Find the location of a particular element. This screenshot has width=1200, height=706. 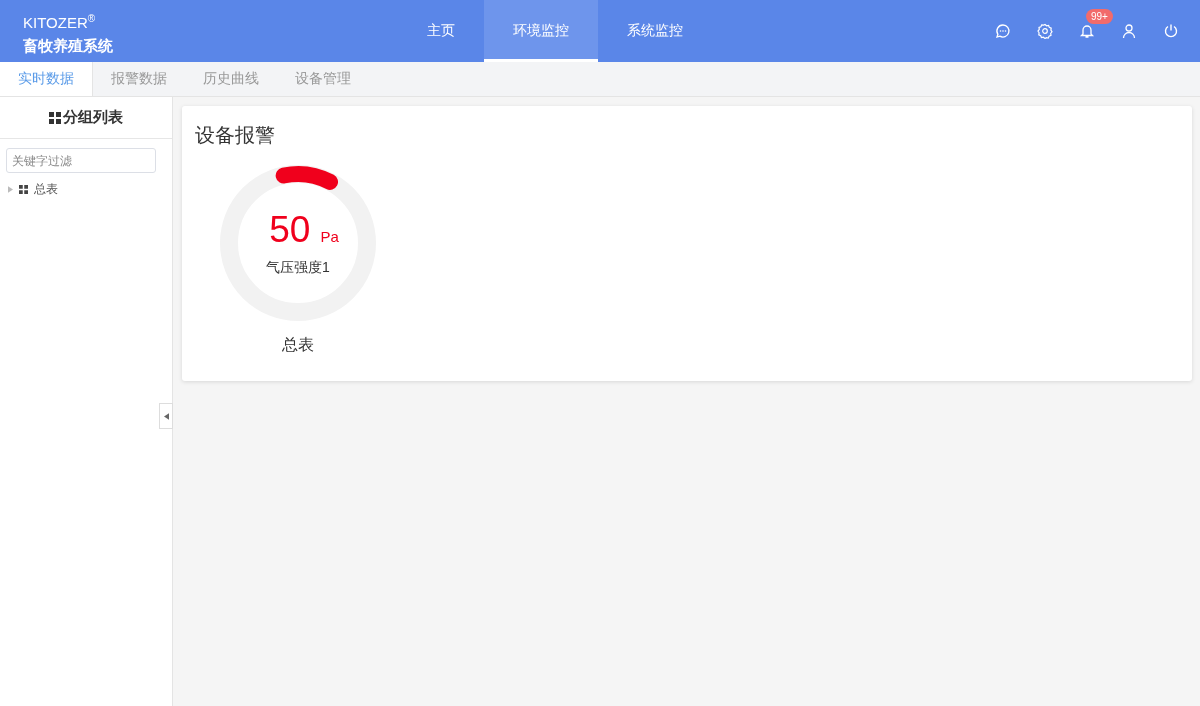

brand-name: KITOZER$^{®}$ is located at coordinates (59, 22).